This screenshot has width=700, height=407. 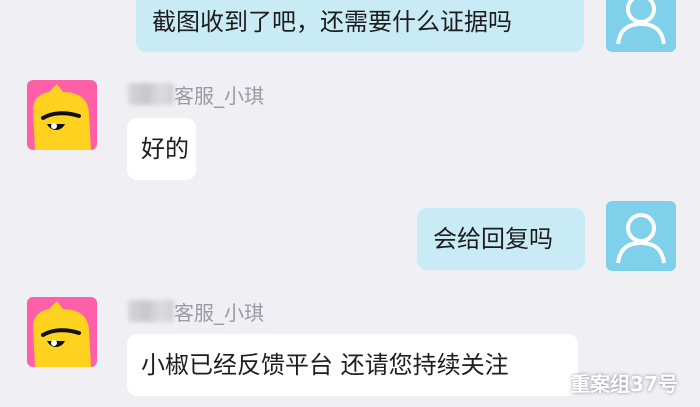 What do you see at coordinates (493, 239) in the screenshot?
I see `message-text: 会给回复吗` at bounding box center [493, 239].